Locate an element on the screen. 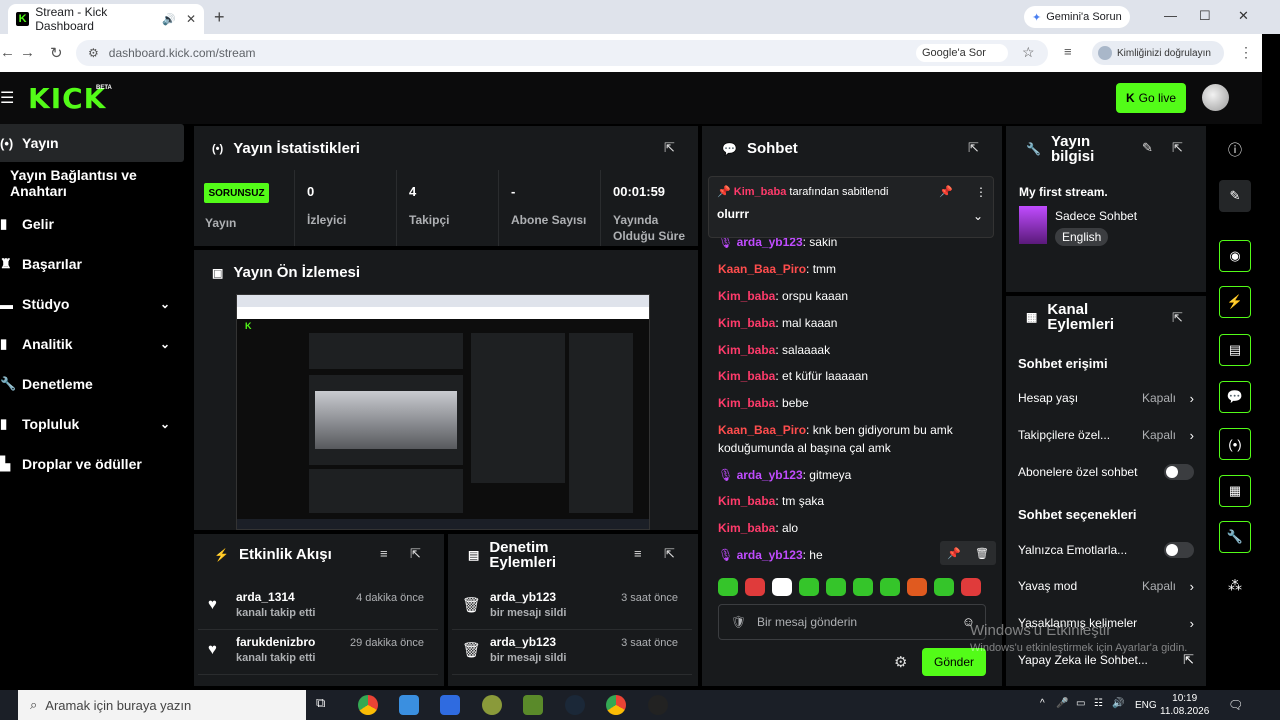  reload-icon: ↻ is located at coordinates (56, 53).